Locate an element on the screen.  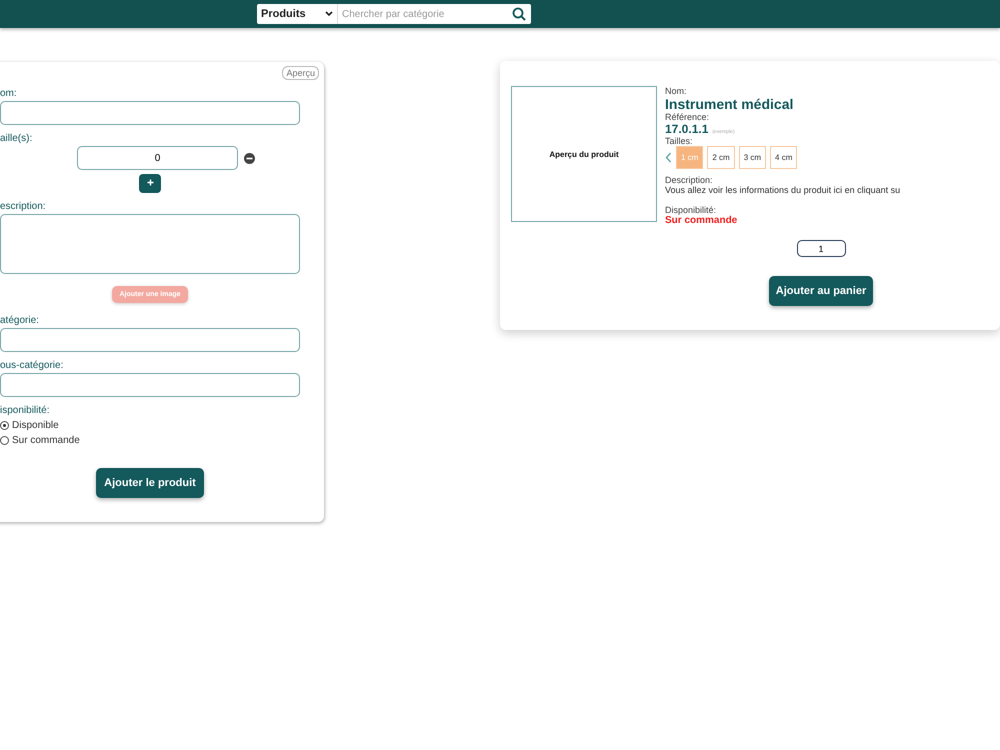
reference-number: 17.0.1.1 is located at coordinates (686, 129).